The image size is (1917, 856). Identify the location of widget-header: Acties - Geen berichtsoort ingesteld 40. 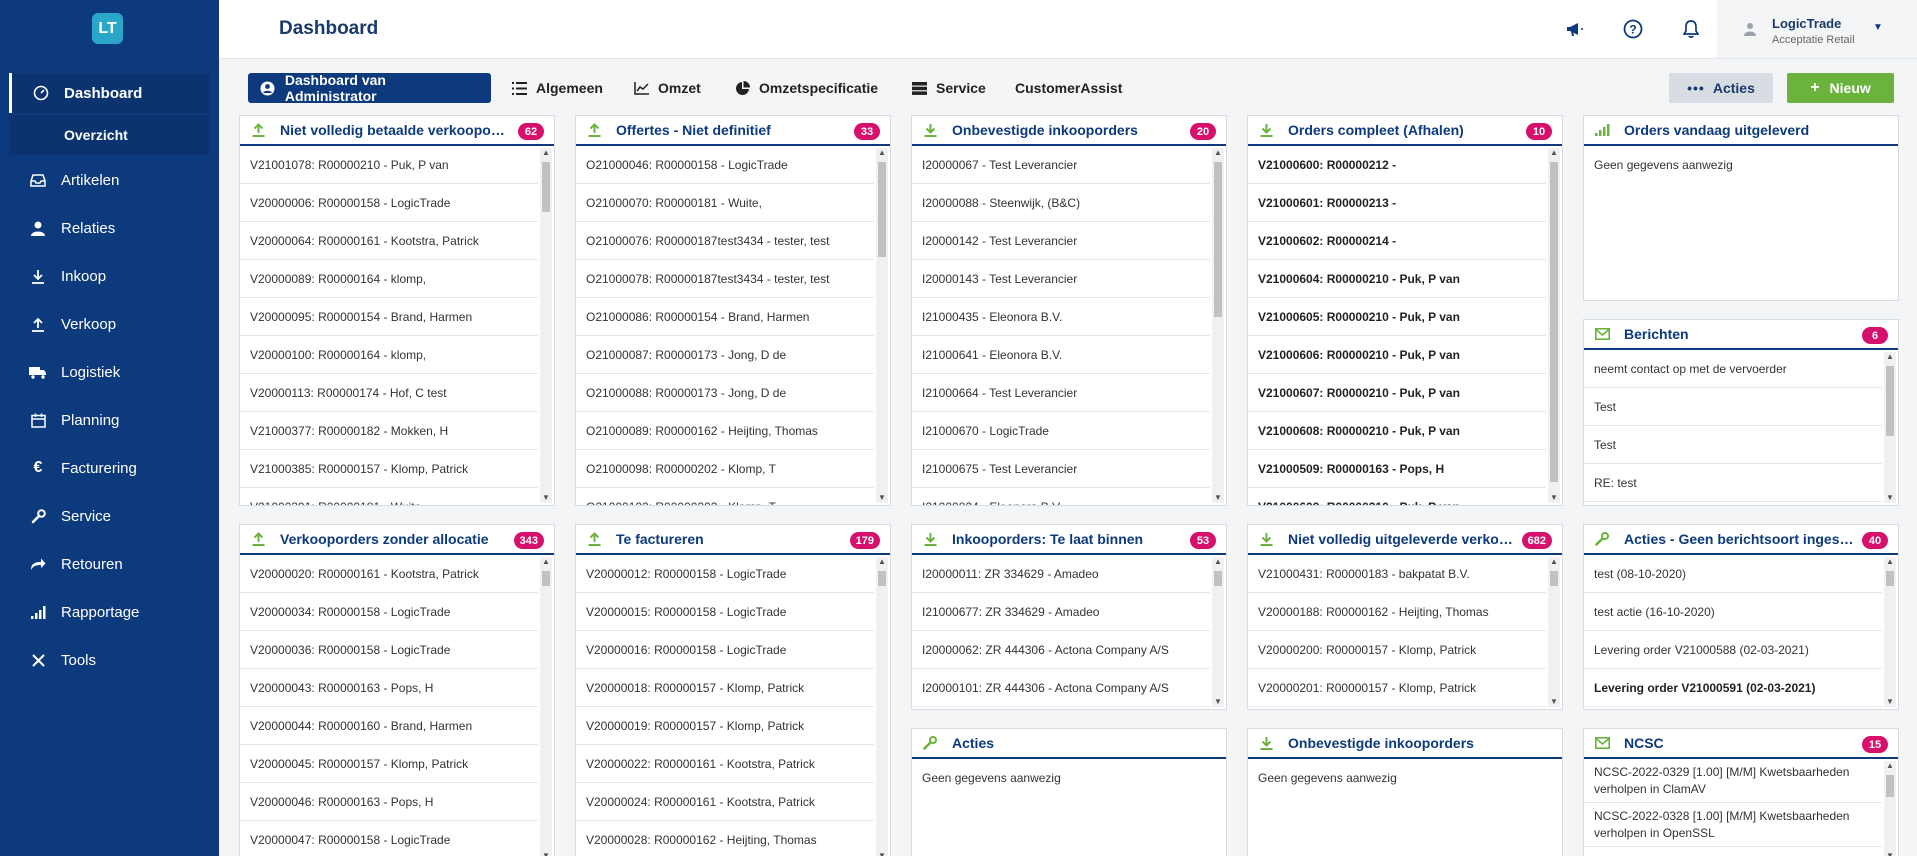
(1741, 540).